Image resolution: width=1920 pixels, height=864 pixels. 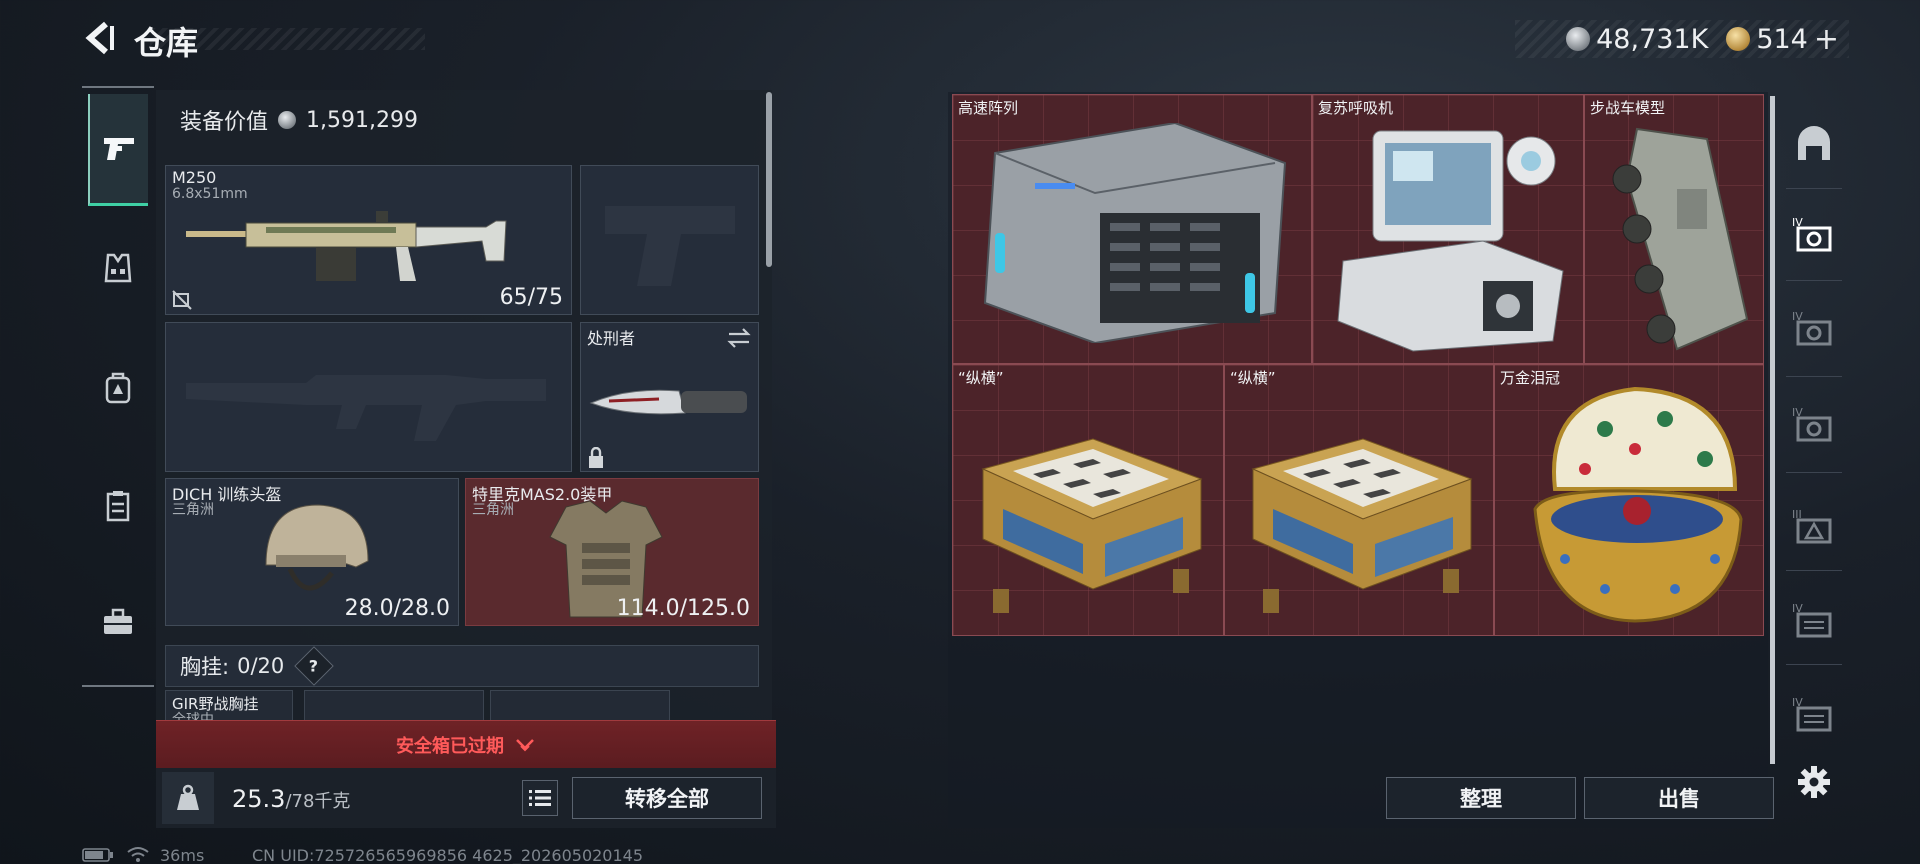 What do you see at coordinates (670, 246) in the screenshot?
I see `pistol-silhouette-icon` at bounding box center [670, 246].